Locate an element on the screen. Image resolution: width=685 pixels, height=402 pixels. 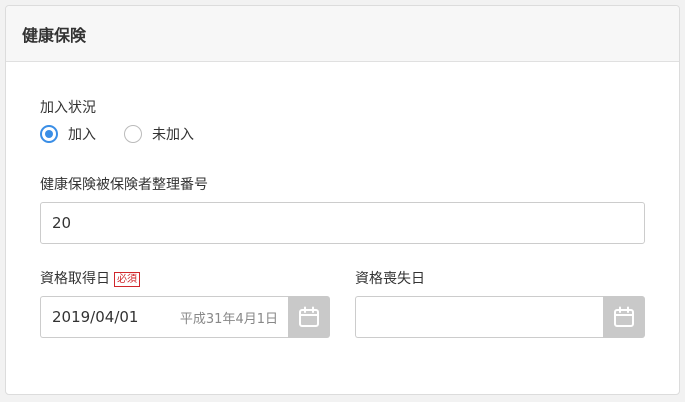
acquisition-date-label-text: 資格取得日 is located at coordinates (75, 279).